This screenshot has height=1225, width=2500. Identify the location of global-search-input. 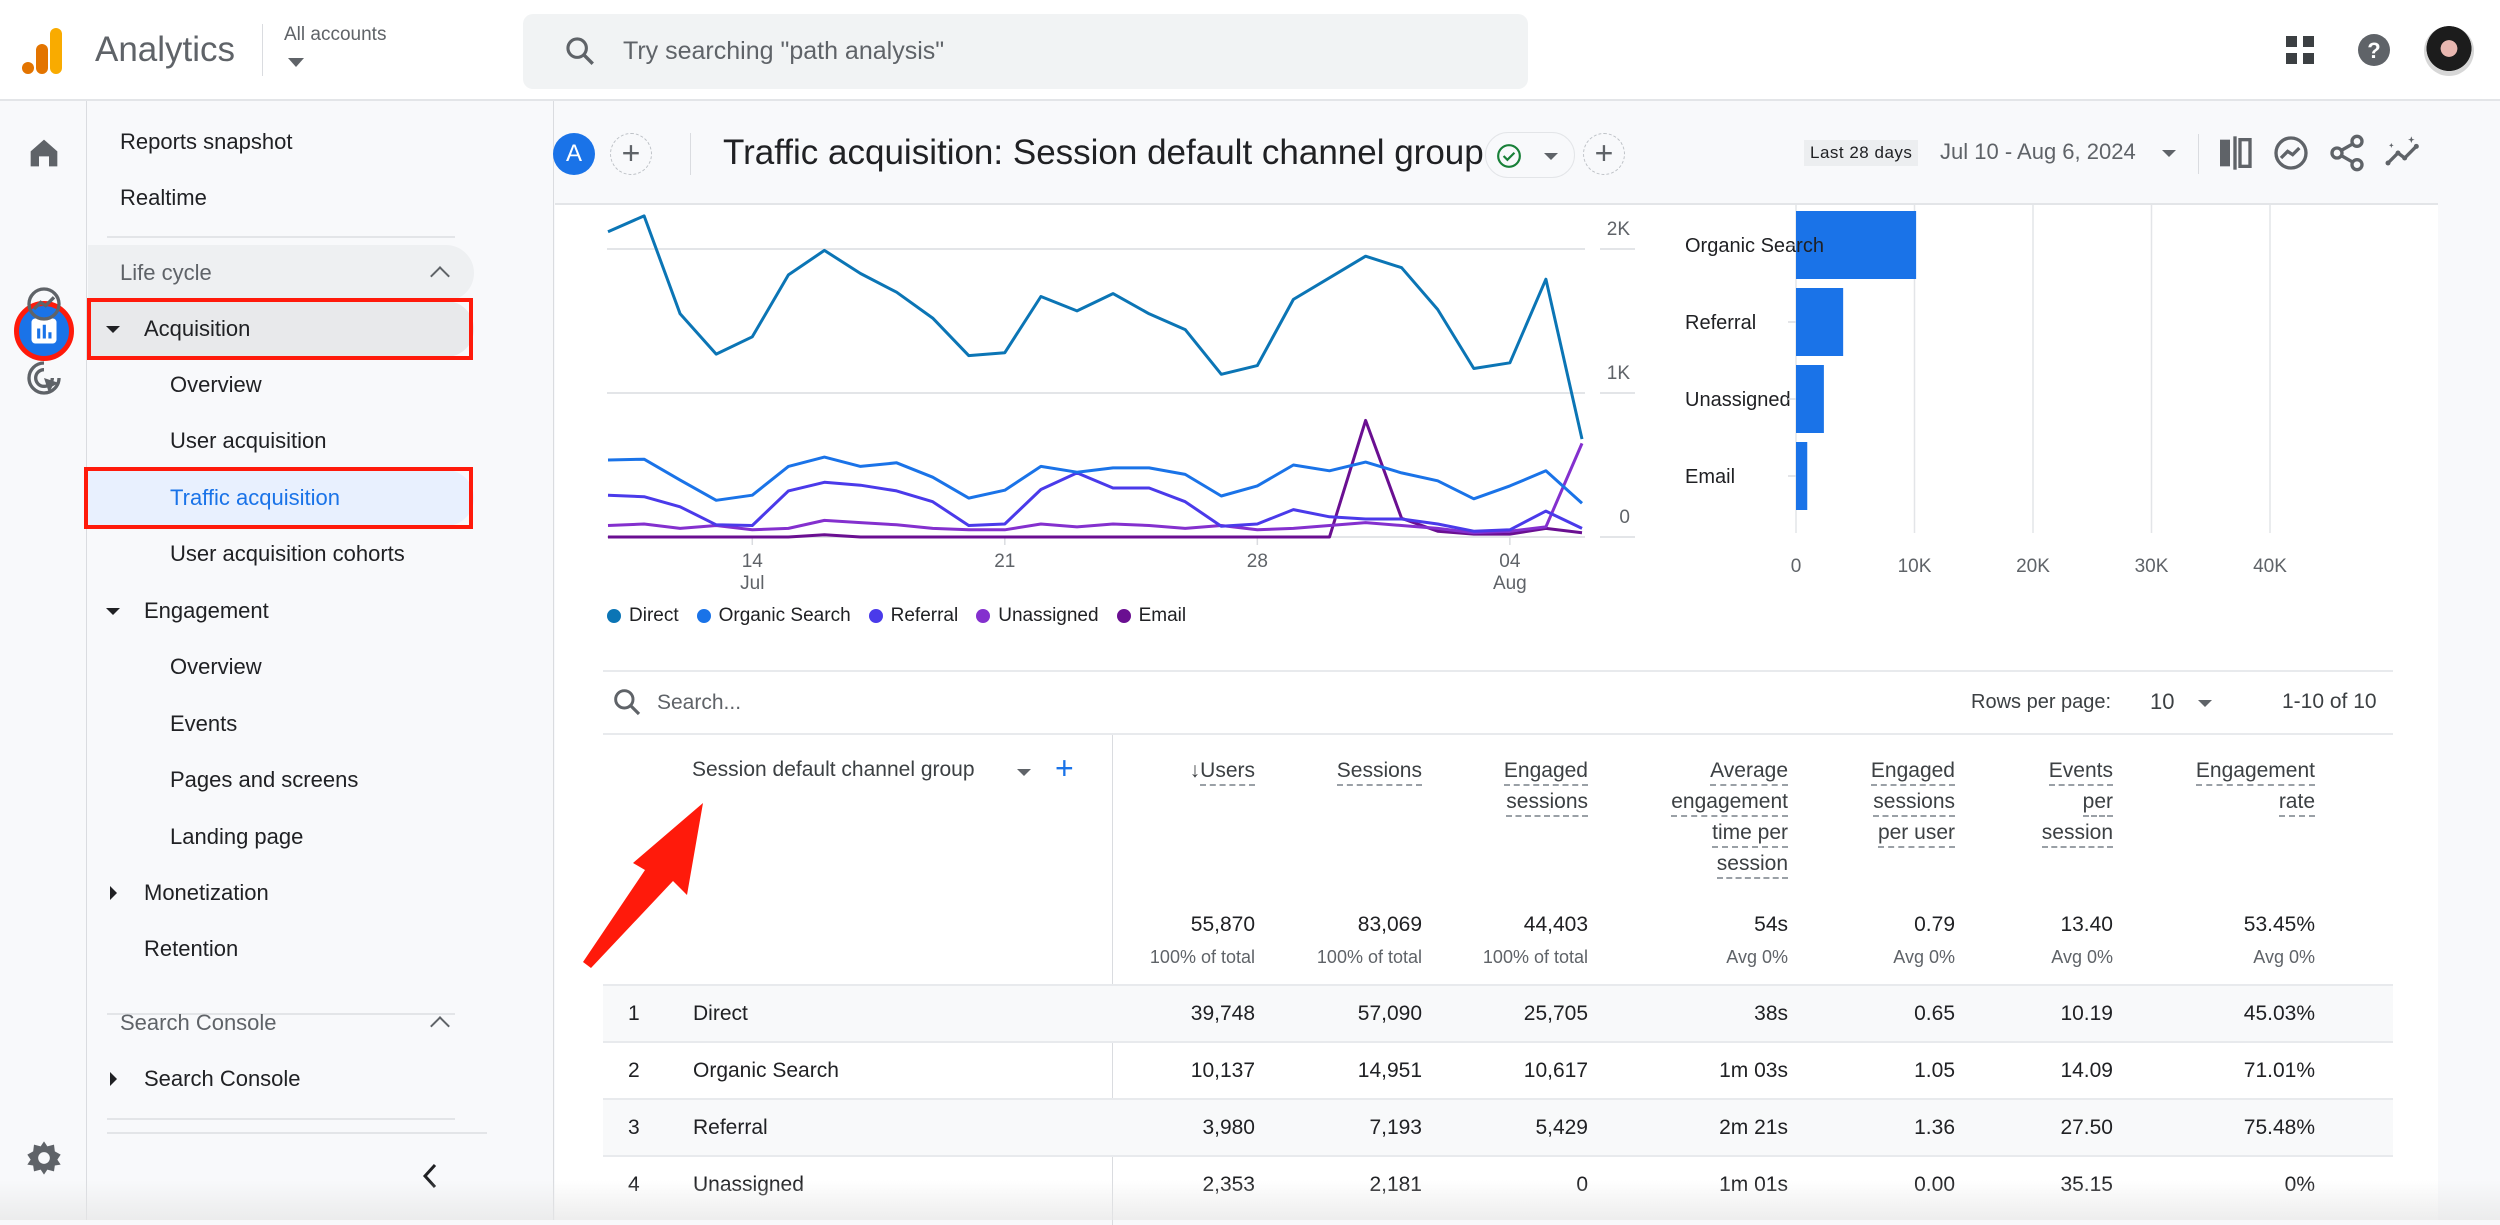
(1063, 51).